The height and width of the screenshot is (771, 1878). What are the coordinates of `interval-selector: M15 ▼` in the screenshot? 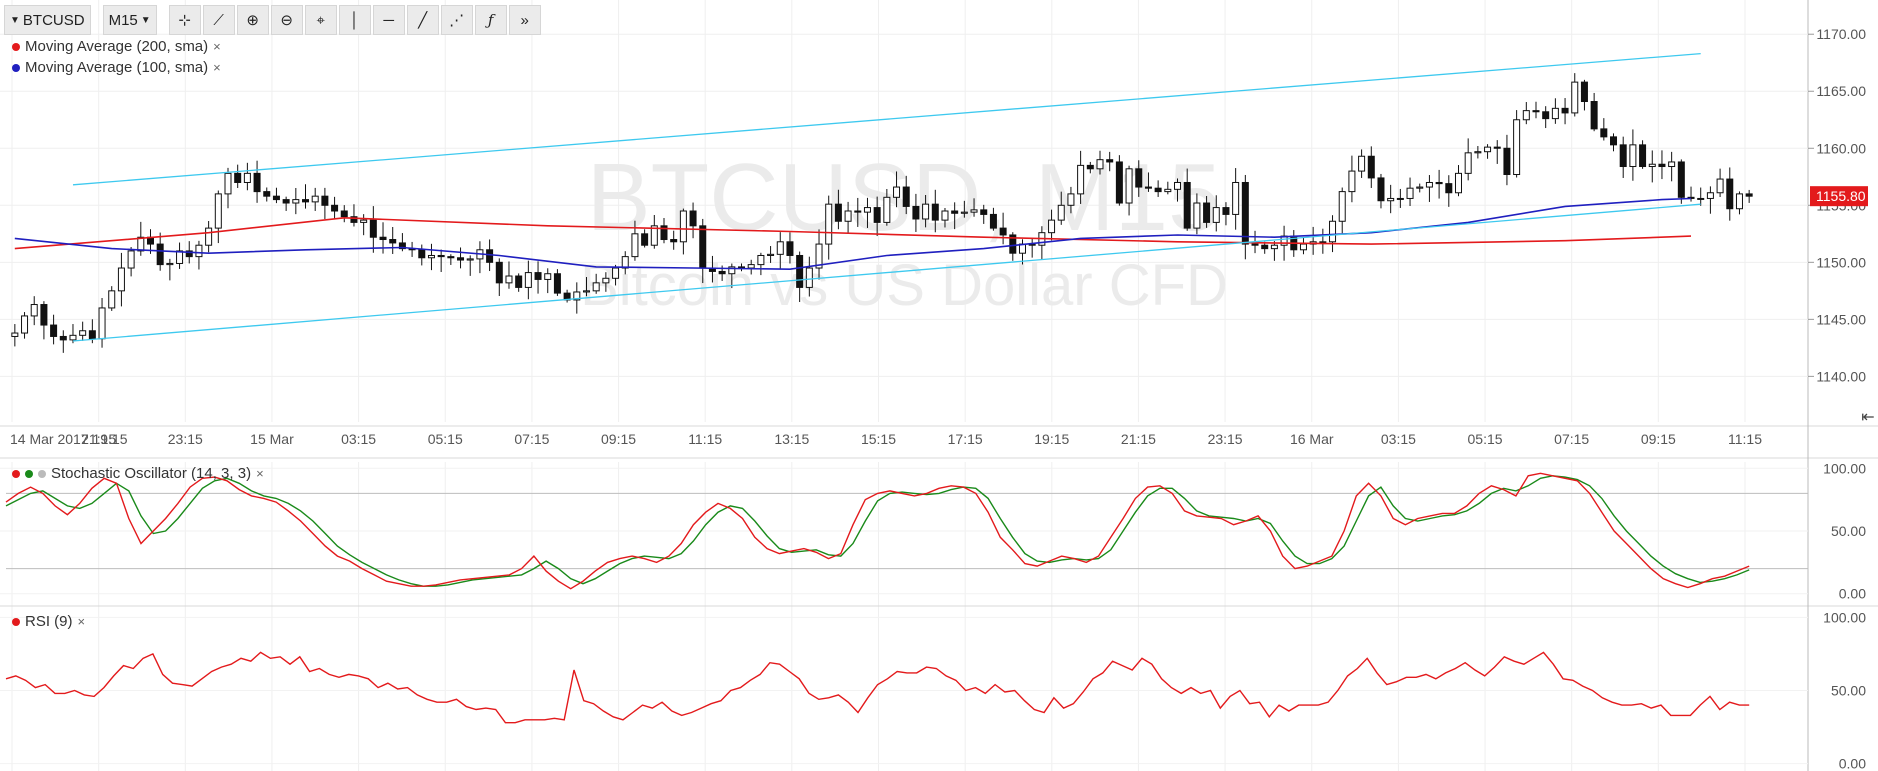 It's located at (129, 20).